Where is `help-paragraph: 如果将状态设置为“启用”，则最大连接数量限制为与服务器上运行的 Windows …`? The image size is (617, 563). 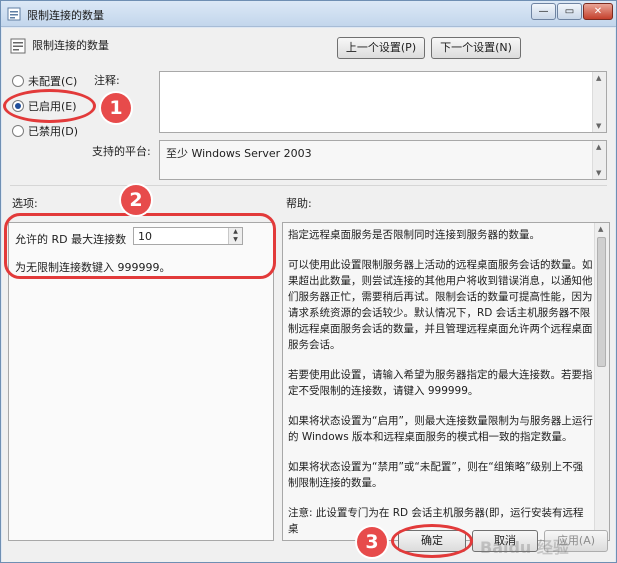 help-paragraph: 如果将状态设置为“启用”，则最大连接数量限制为与服务器上运行的 Windows … is located at coordinates (440, 429).